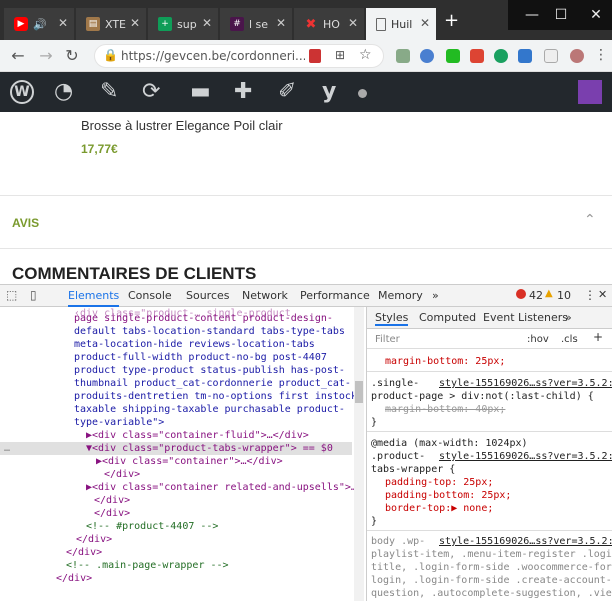  I want to click on tab-ho: ✖ HO ✕, so click(329, 24).